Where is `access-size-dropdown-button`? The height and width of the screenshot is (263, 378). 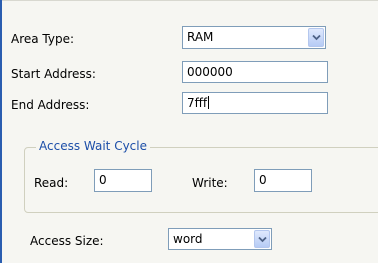 access-size-dropdown-button is located at coordinates (262, 239).